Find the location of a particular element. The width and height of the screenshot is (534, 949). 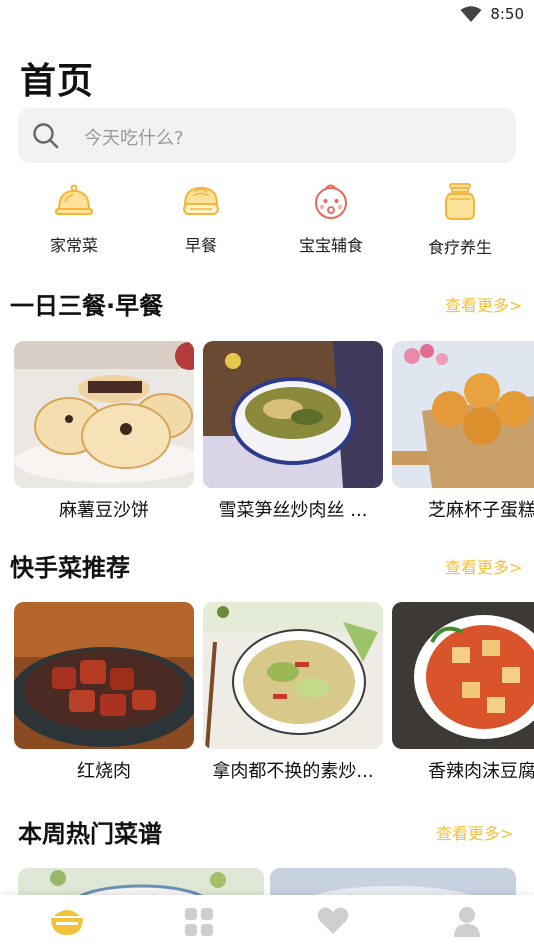

search-icon is located at coordinates (46, 136).